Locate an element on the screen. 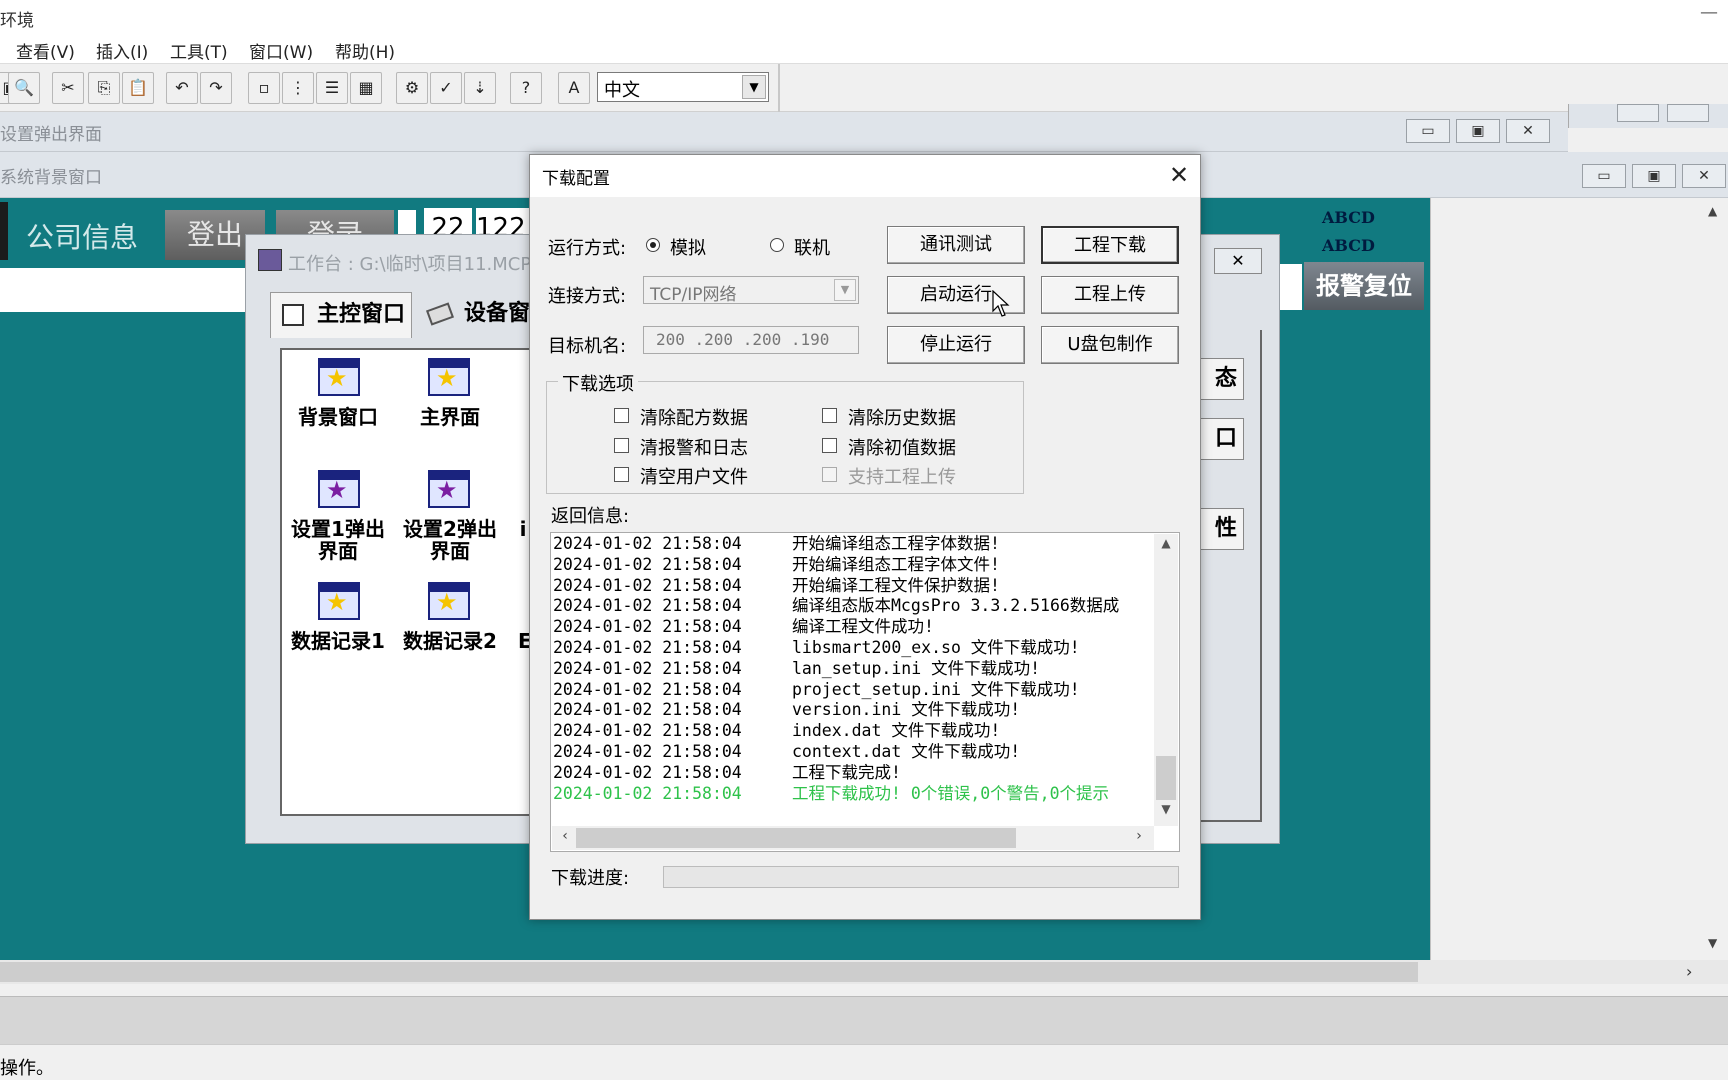 The width and height of the screenshot is (1728, 1080). clear-history-label: 清除历史数据 is located at coordinates (902, 417).